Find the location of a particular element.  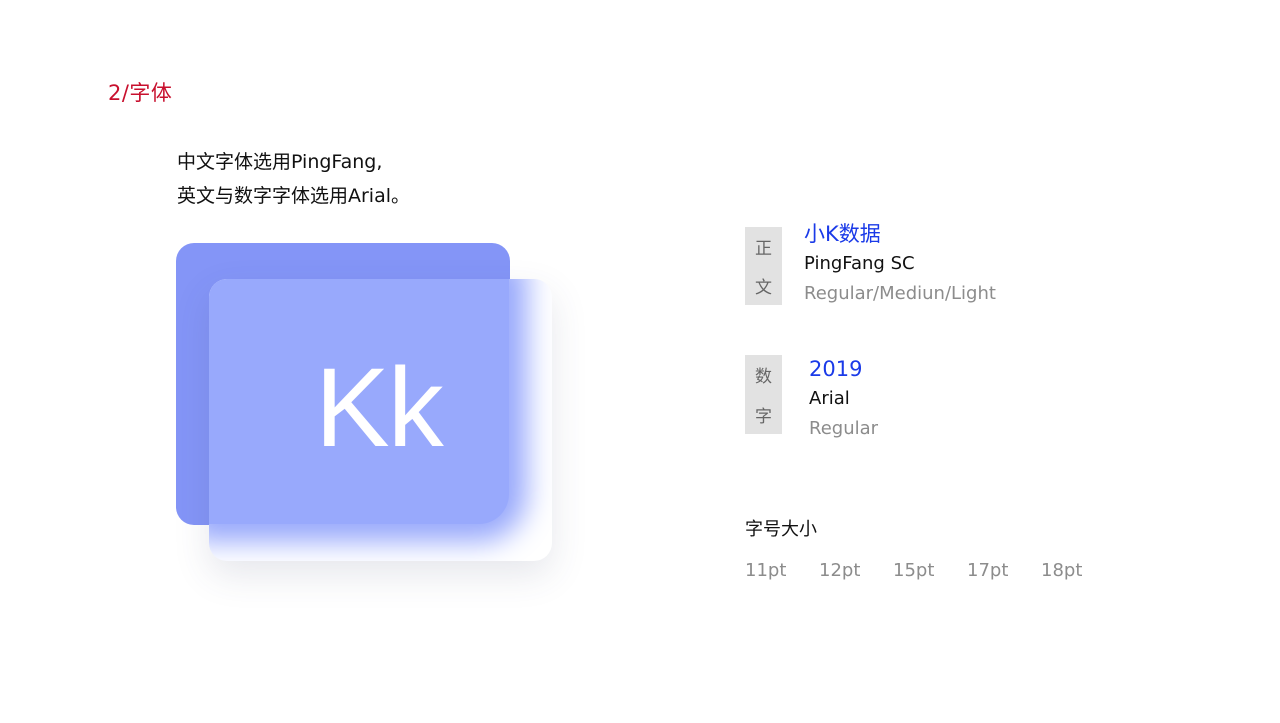

intro-line-2: 英文与数字字体选用Arial。 is located at coordinates (294, 196).